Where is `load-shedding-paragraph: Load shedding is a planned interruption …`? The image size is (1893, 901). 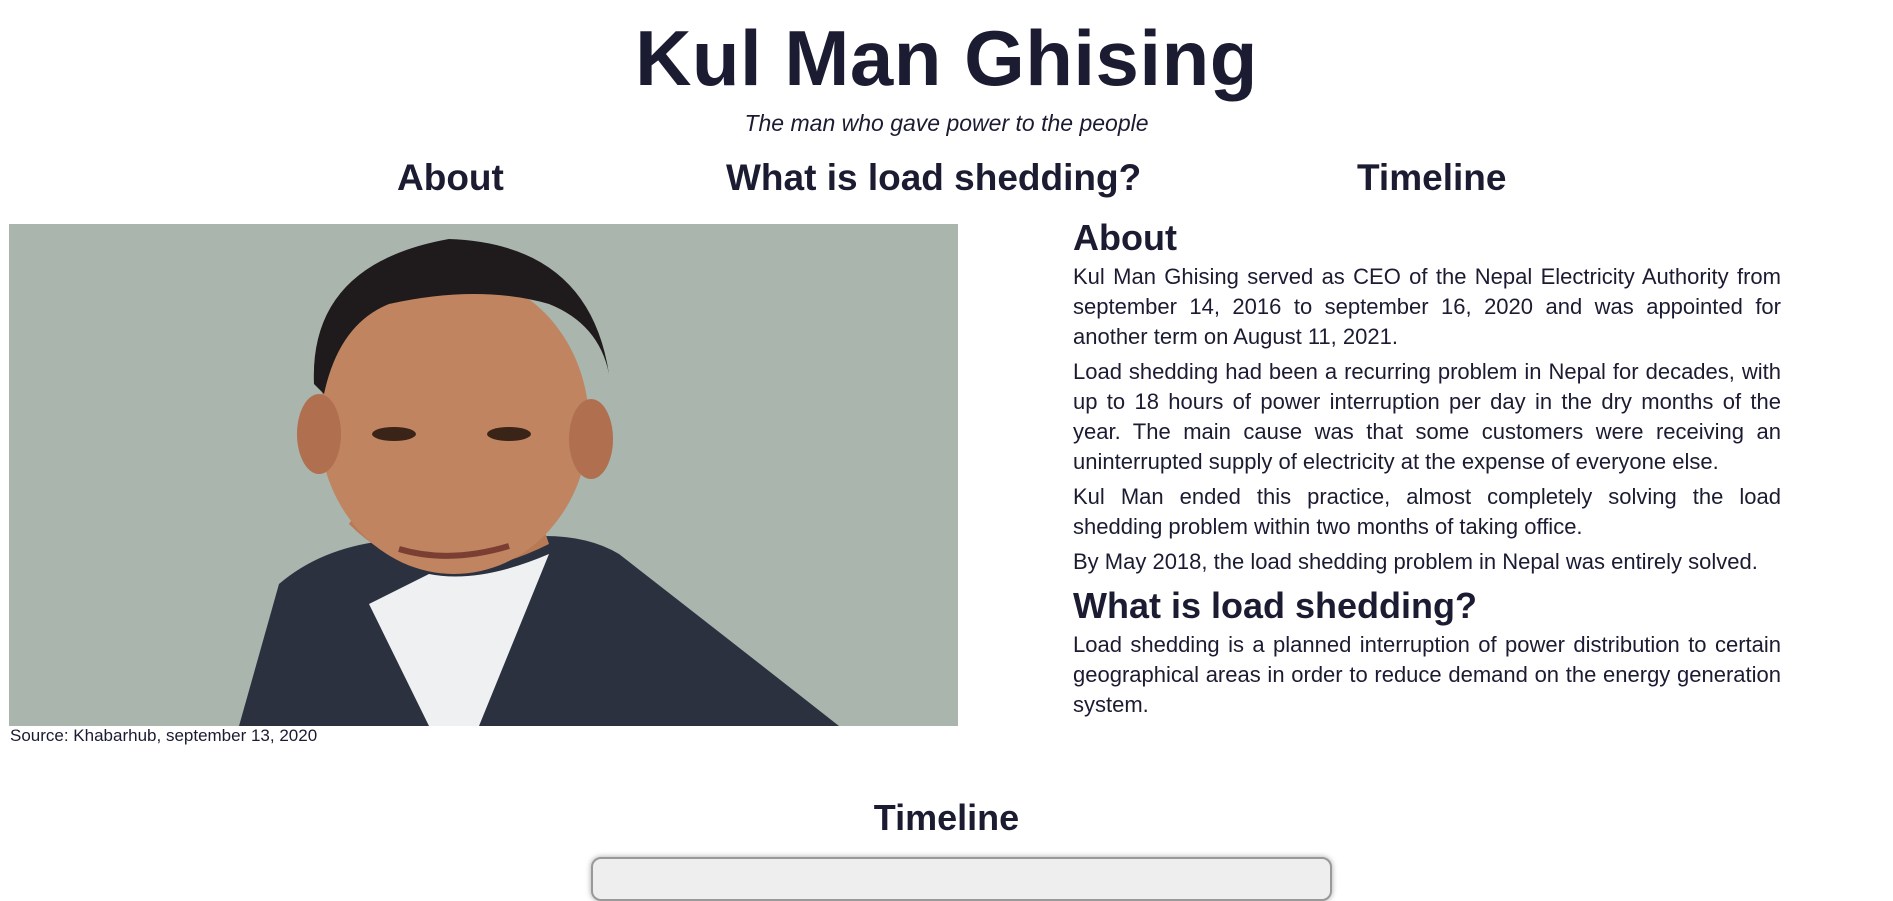 load-shedding-paragraph: Load shedding is a planned interruption … is located at coordinates (1427, 674).